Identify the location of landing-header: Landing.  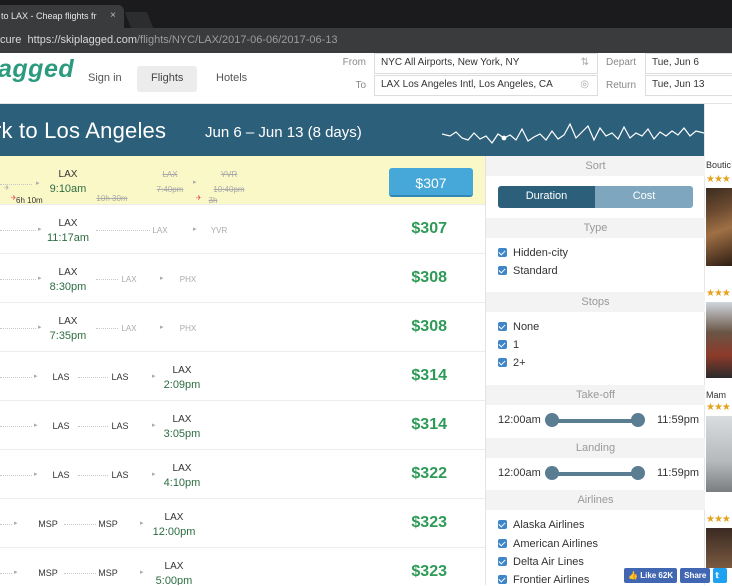
(595, 448).